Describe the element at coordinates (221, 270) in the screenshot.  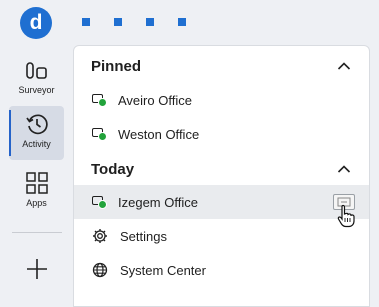
I see `list-item-system-center: System Center` at that location.